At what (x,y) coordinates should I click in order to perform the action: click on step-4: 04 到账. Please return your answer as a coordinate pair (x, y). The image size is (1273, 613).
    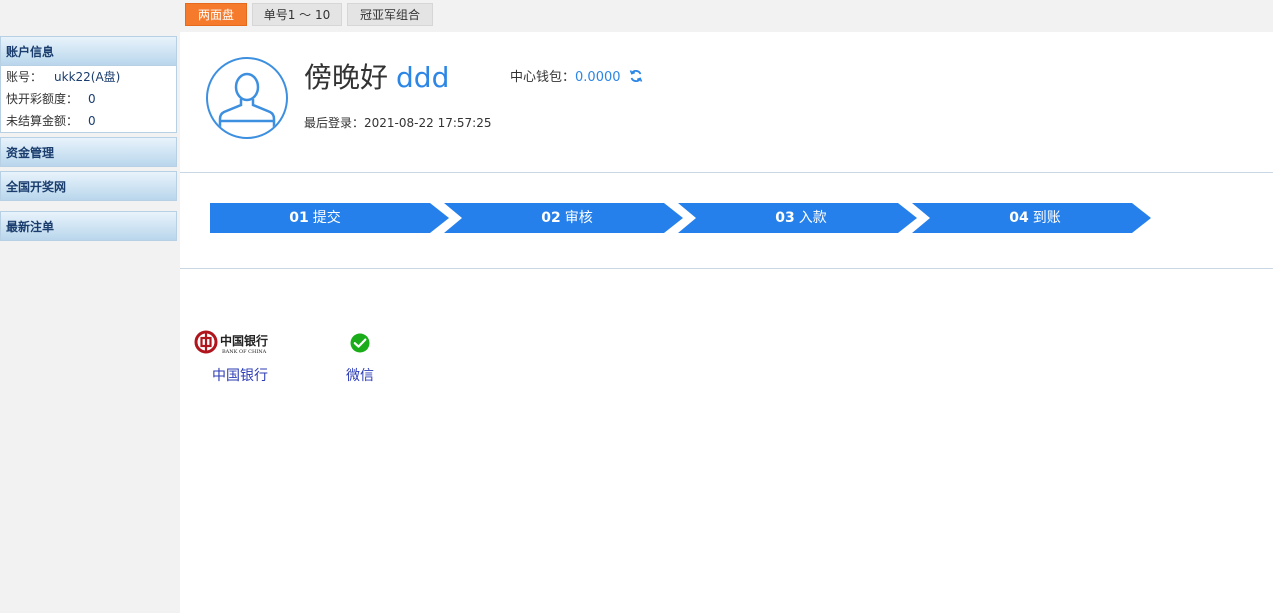
    Looking at the image, I should click on (1031, 218).